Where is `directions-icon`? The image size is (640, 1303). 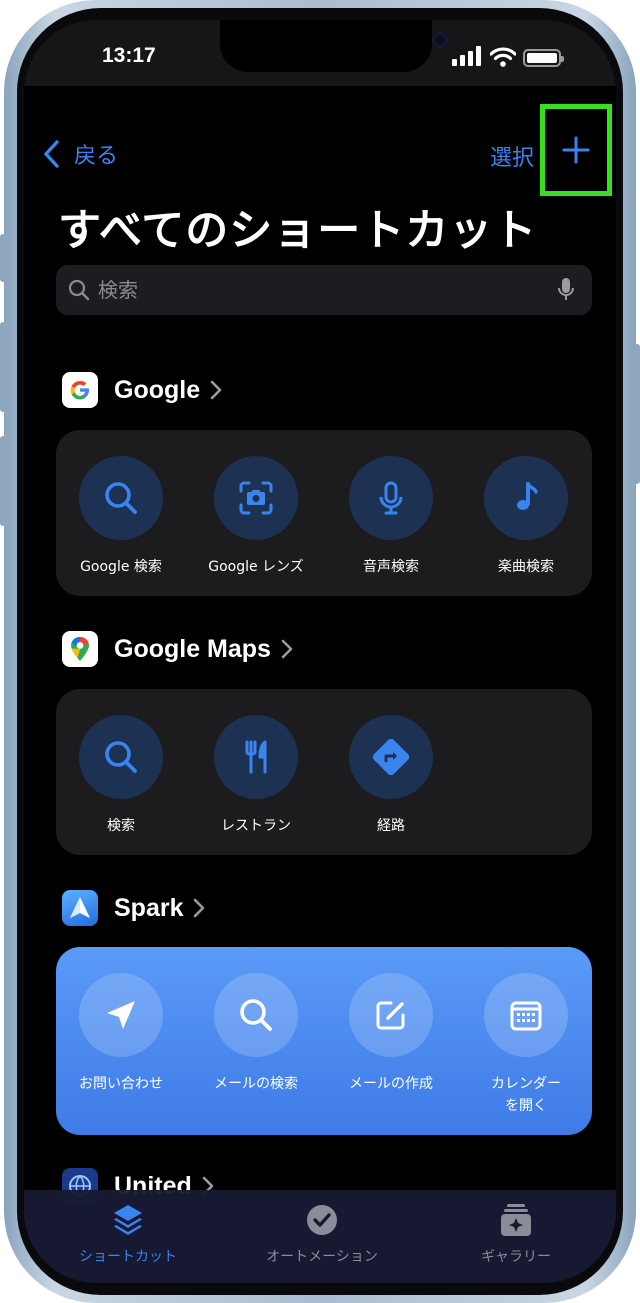
directions-icon is located at coordinates (391, 757).